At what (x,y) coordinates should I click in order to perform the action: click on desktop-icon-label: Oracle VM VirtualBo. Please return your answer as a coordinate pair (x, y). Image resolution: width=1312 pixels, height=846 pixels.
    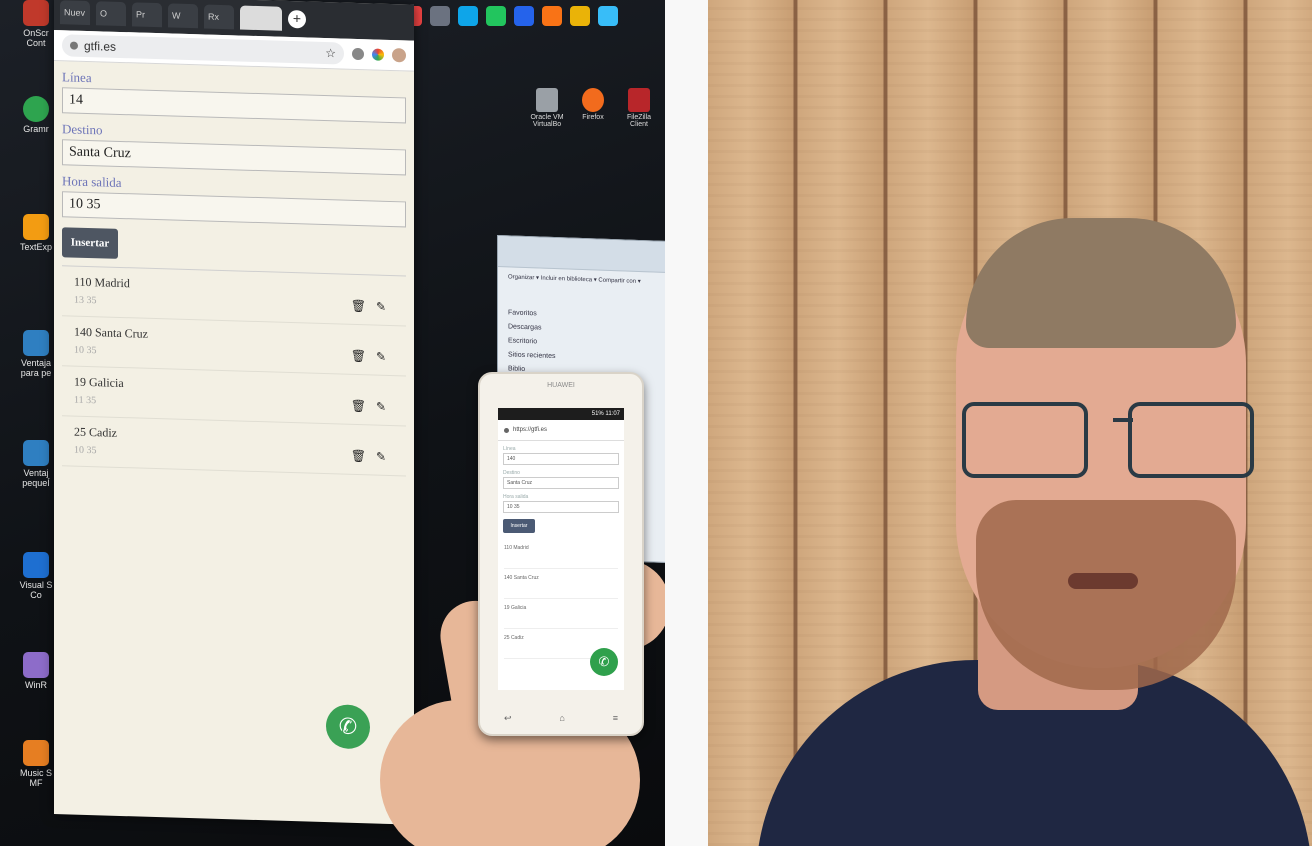
    Looking at the image, I should click on (547, 121).